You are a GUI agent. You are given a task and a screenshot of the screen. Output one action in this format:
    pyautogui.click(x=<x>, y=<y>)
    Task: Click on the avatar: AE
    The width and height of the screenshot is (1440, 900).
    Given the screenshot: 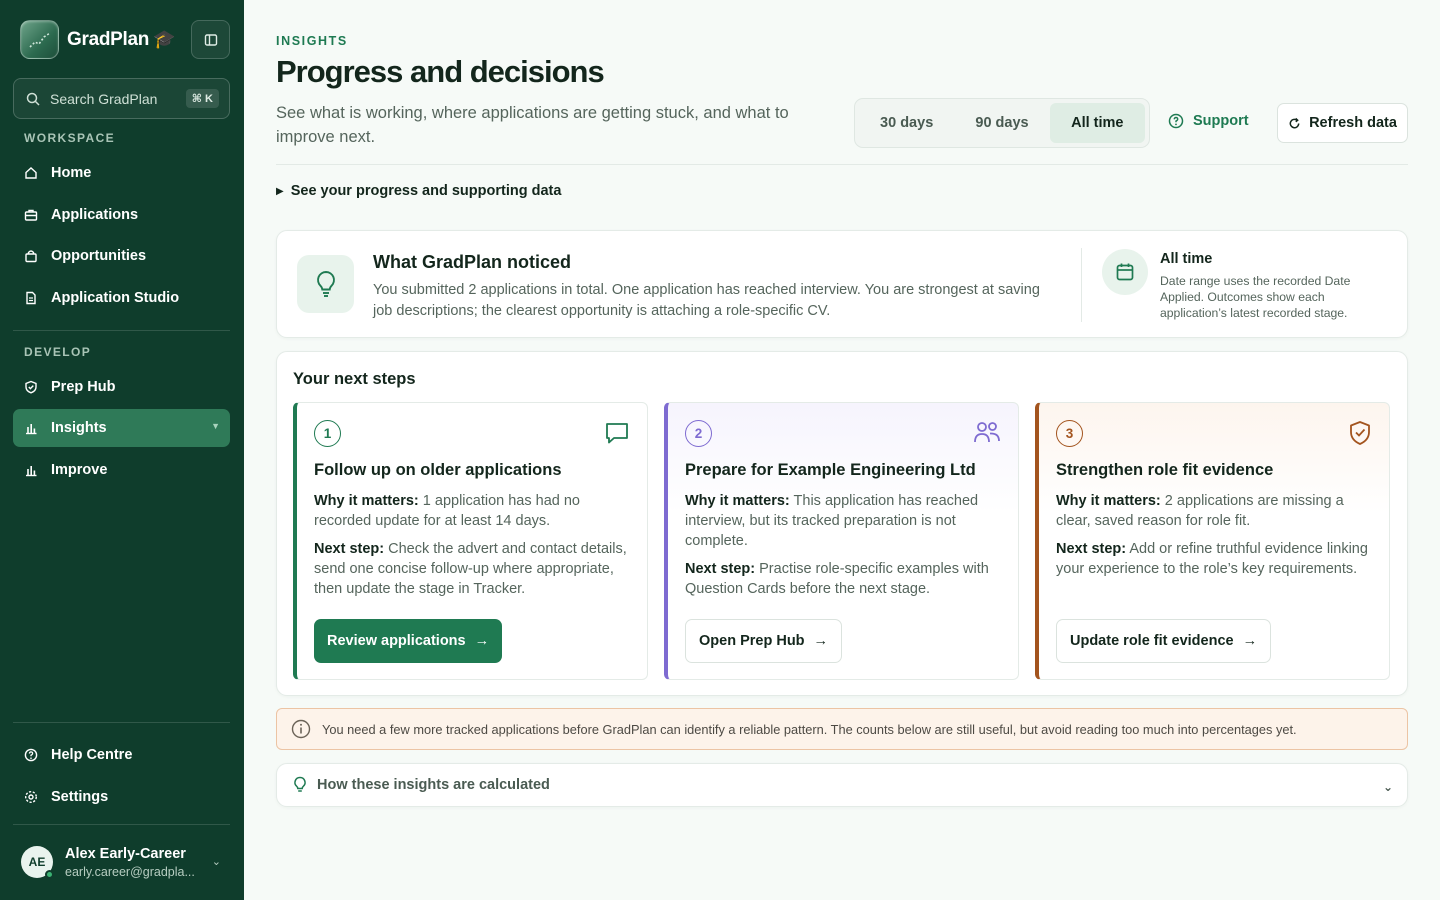 What is the action you would take?
    pyautogui.click(x=37, y=862)
    